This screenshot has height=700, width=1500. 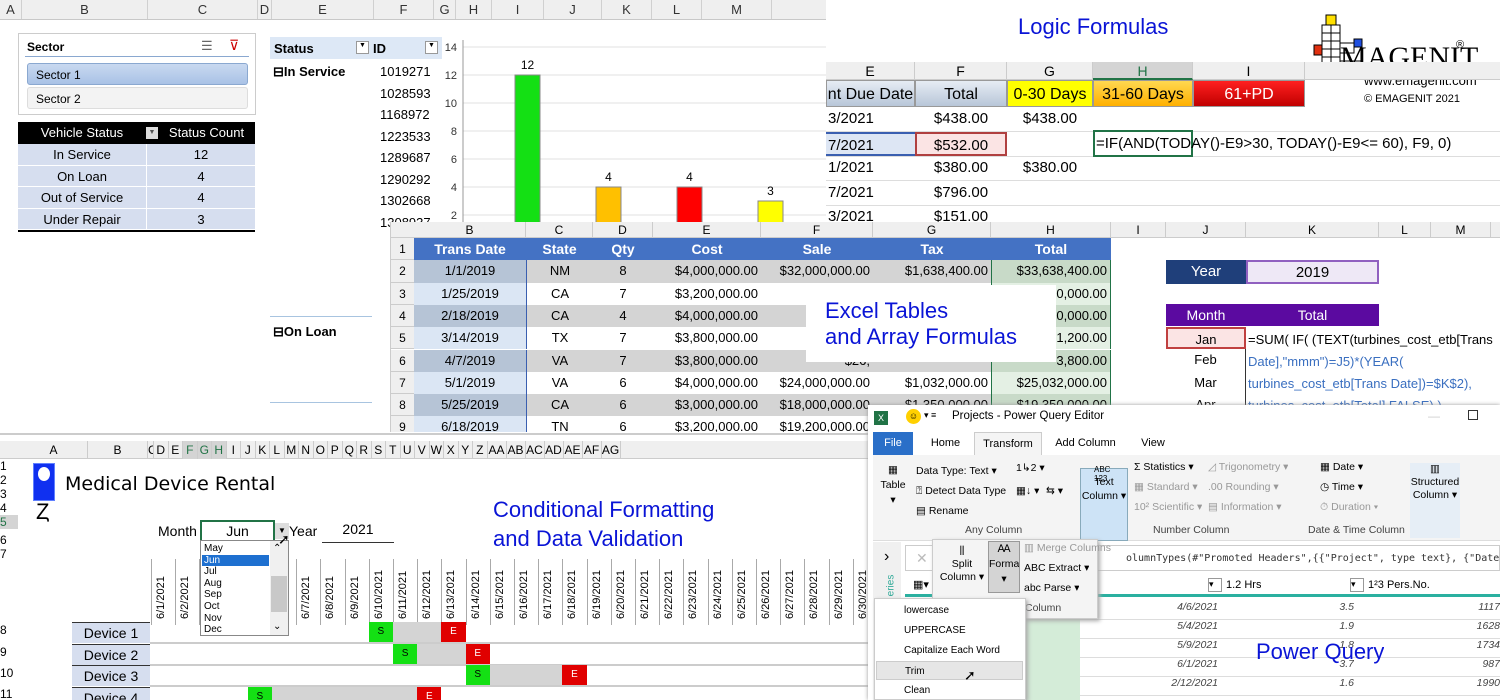 What do you see at coordinates (1067, 548) in the screenshot?
I see `merge-columns-button: ▥ Merge Columns` at bounding box center [1067, 548].